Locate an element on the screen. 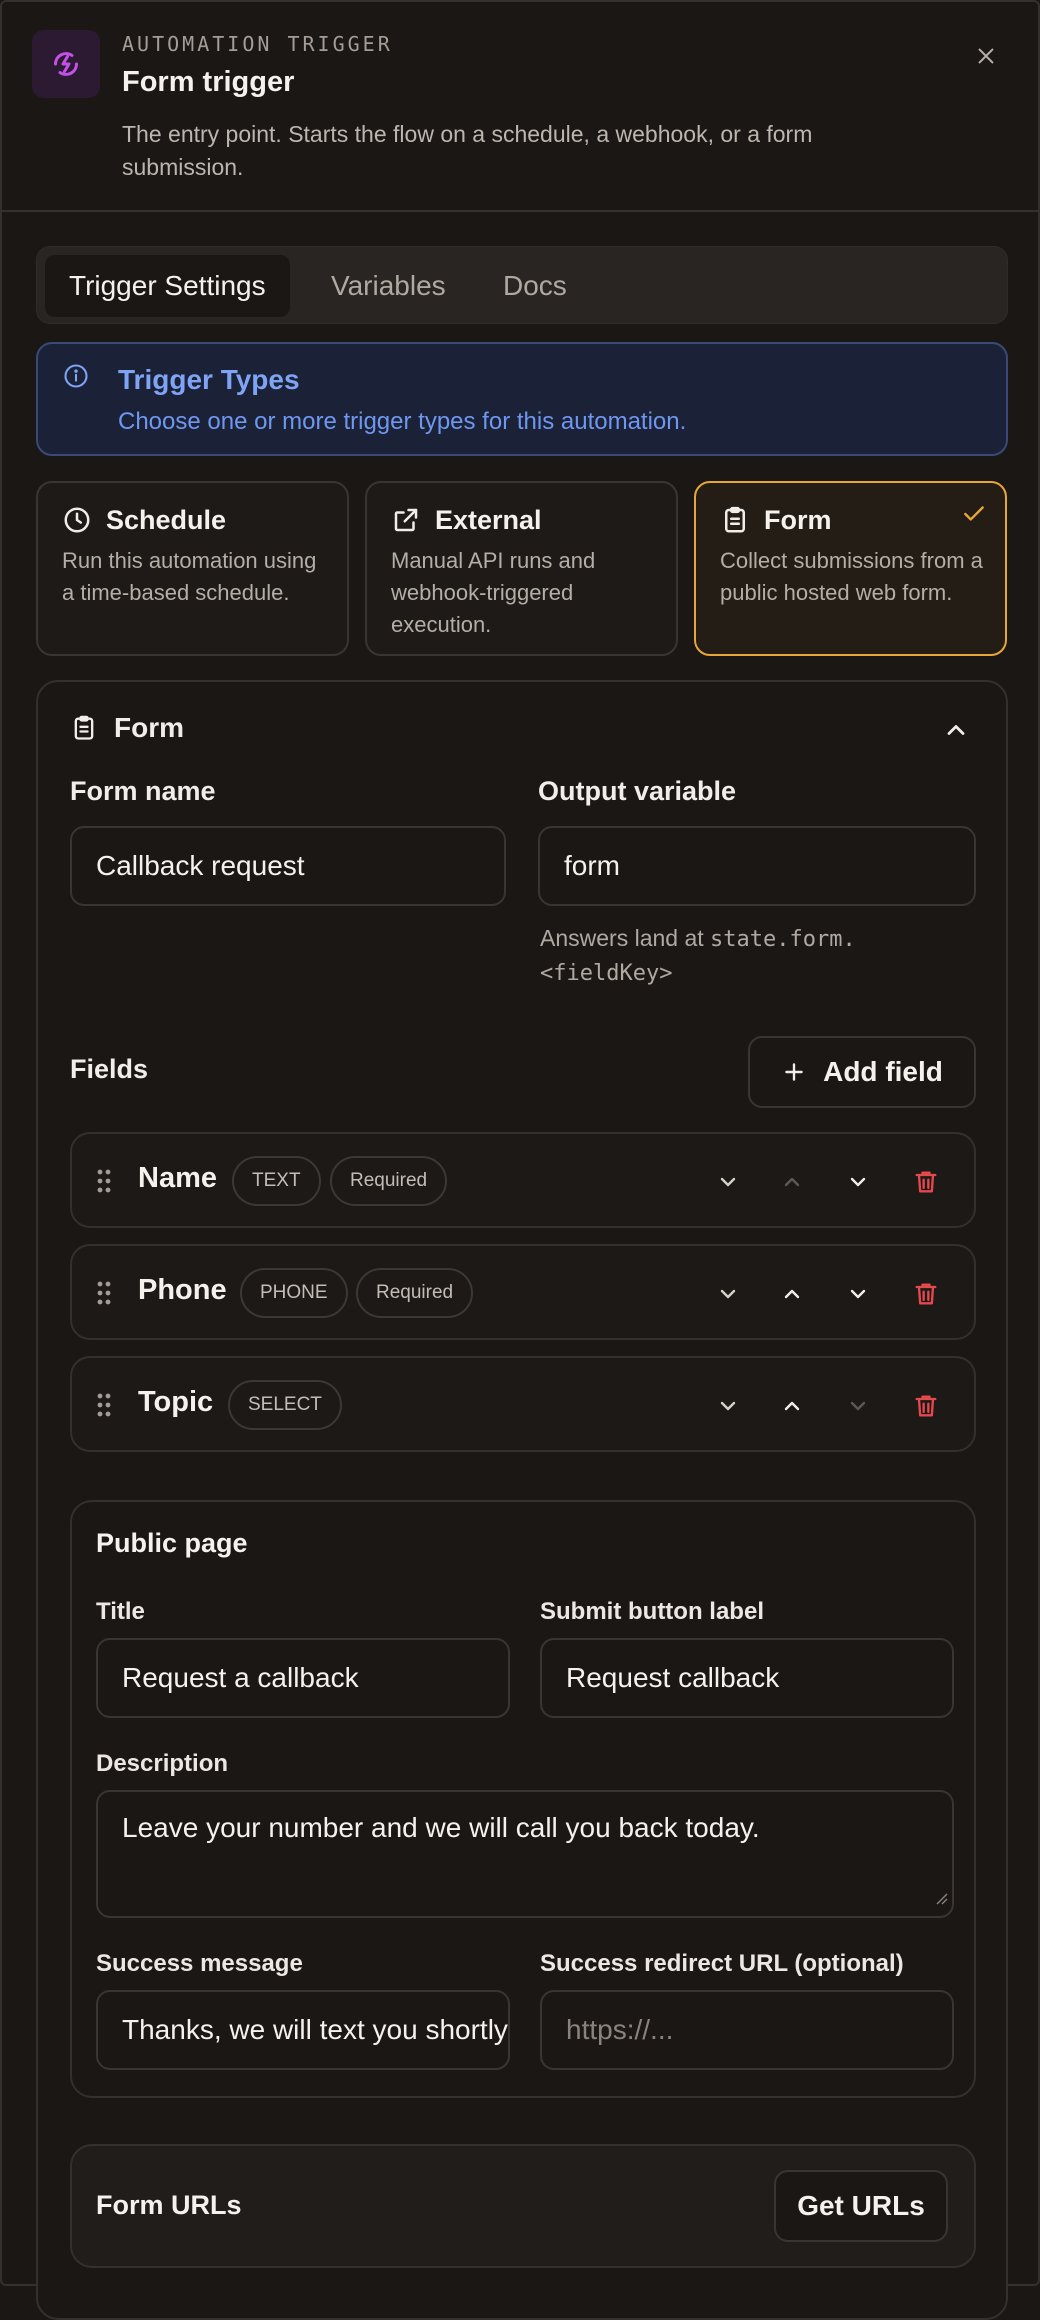 This screenshot has width=1040, height=2320. field-type-badge: PHONE is located at coordinates (294, 1293).